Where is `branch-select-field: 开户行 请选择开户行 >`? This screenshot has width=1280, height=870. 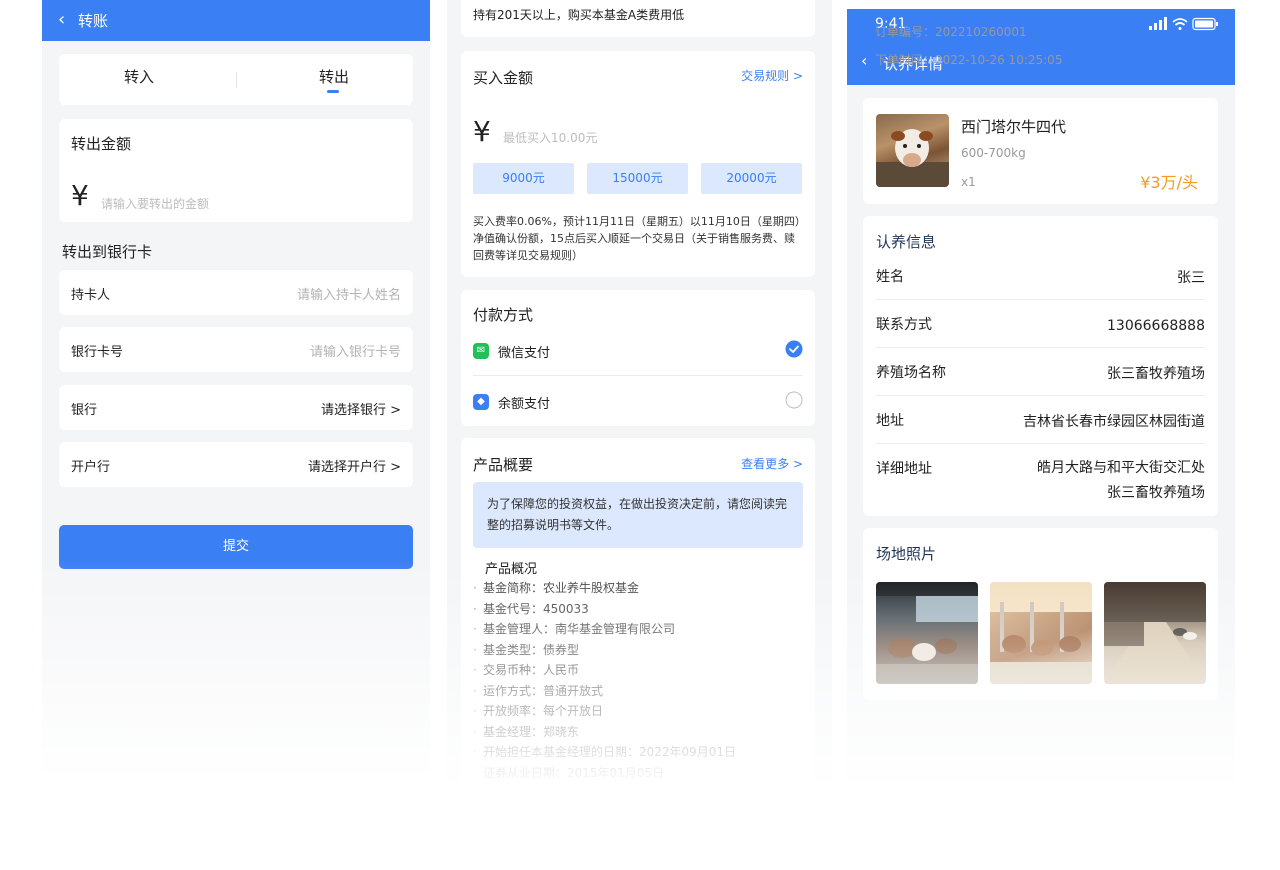 branch-select-field: 开户行 请选择开户行 > is located at coordinates (236, 464).